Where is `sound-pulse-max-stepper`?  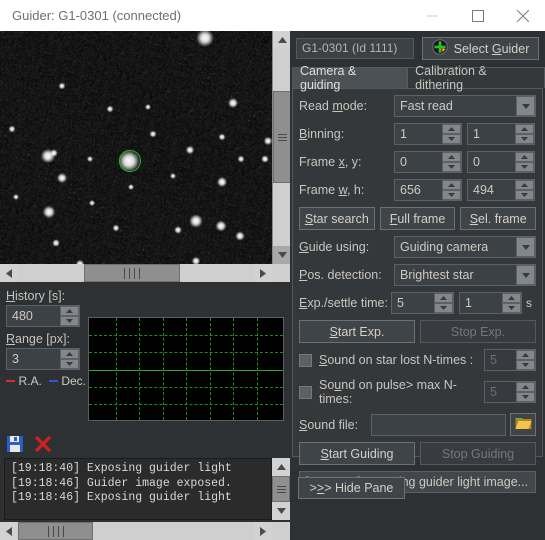
sound-pulse-max-stepper is located at coordinates (525, 392).